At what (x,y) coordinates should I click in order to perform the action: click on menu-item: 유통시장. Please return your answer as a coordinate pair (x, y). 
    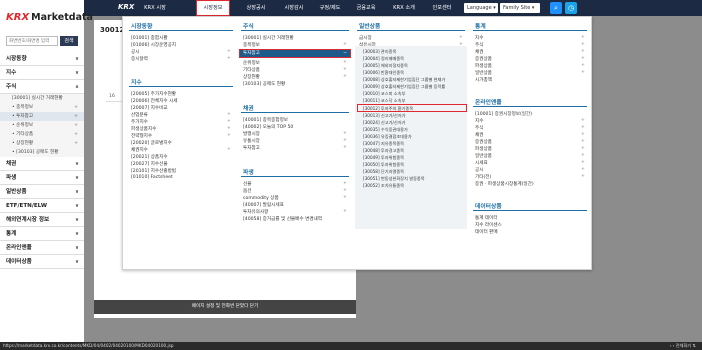
    Looking at the image, I should click on (251, 141).